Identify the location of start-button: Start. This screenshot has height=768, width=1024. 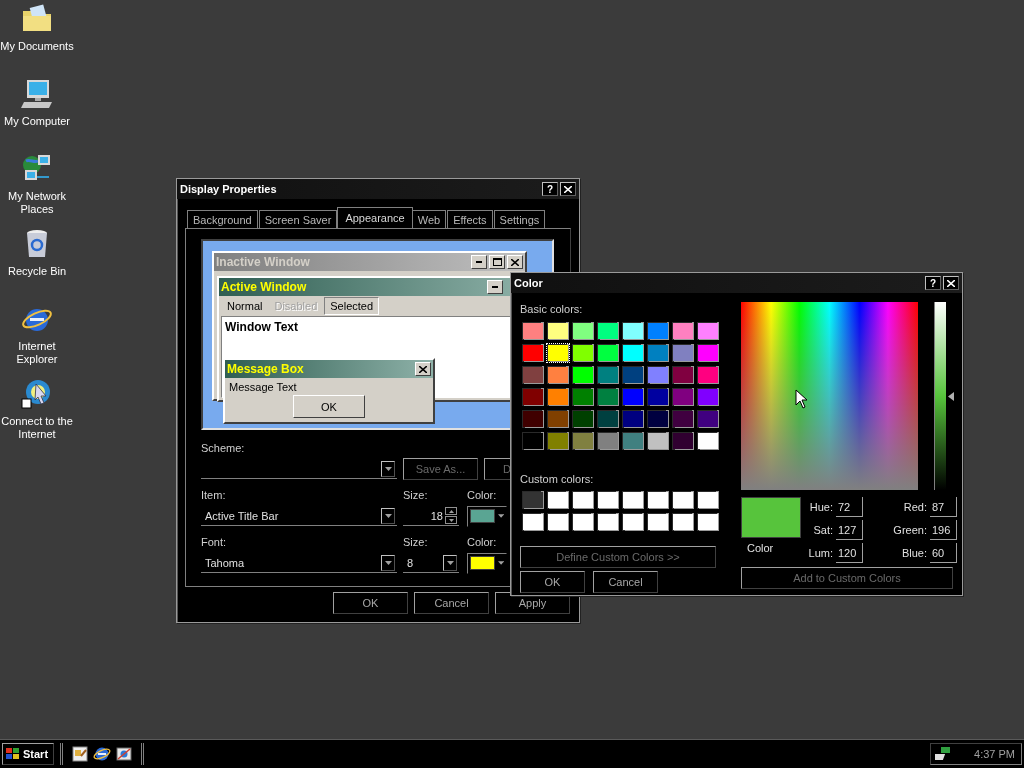
(28, 754).